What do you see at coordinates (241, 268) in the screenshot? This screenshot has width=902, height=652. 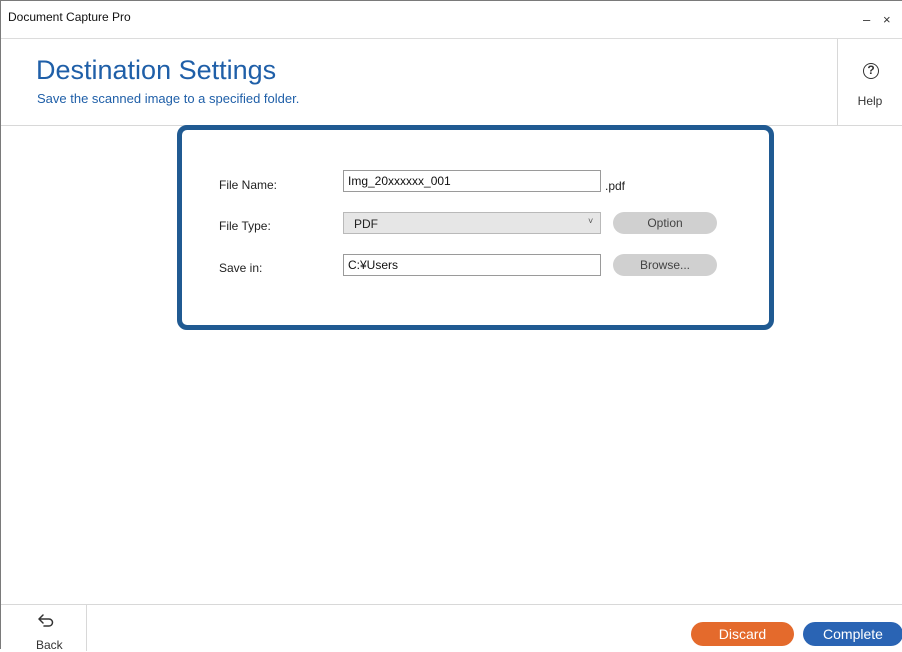 I see `save-in-label: Save in:` at bounding box center [241, 268].